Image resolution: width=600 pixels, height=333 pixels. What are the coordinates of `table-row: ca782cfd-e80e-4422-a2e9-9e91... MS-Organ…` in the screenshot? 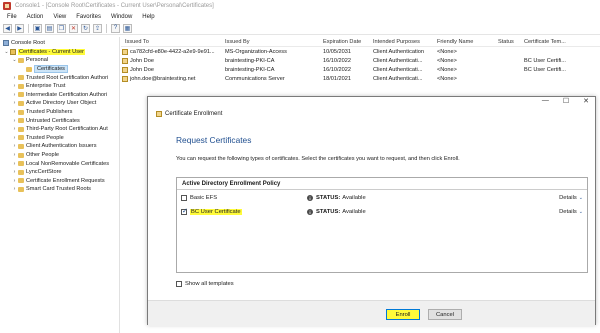 It's located at (360, 52).